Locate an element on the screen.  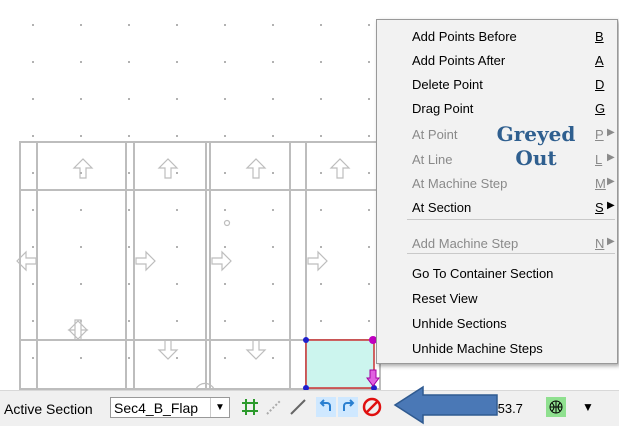
menu-item: Drag Point G is located at coordinates (497, 108).